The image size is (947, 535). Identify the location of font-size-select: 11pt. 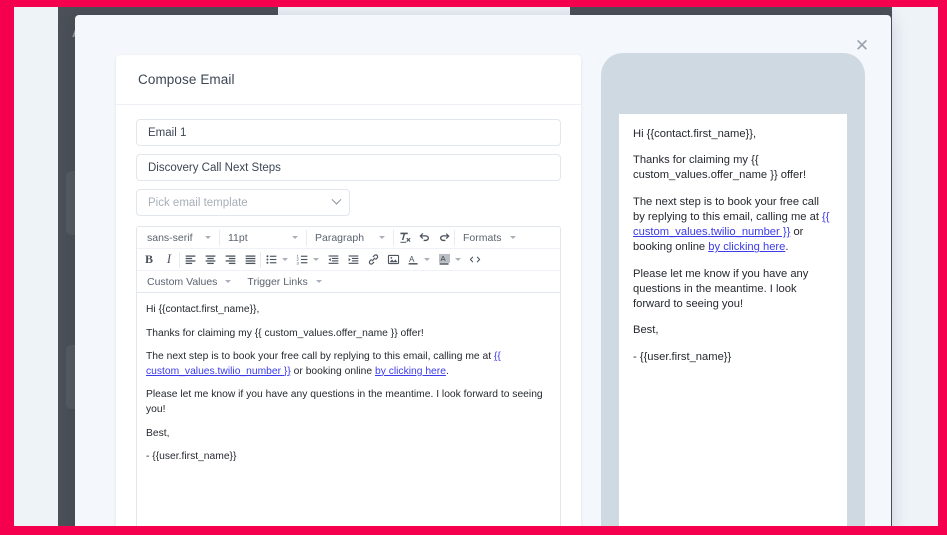
(263, 237).